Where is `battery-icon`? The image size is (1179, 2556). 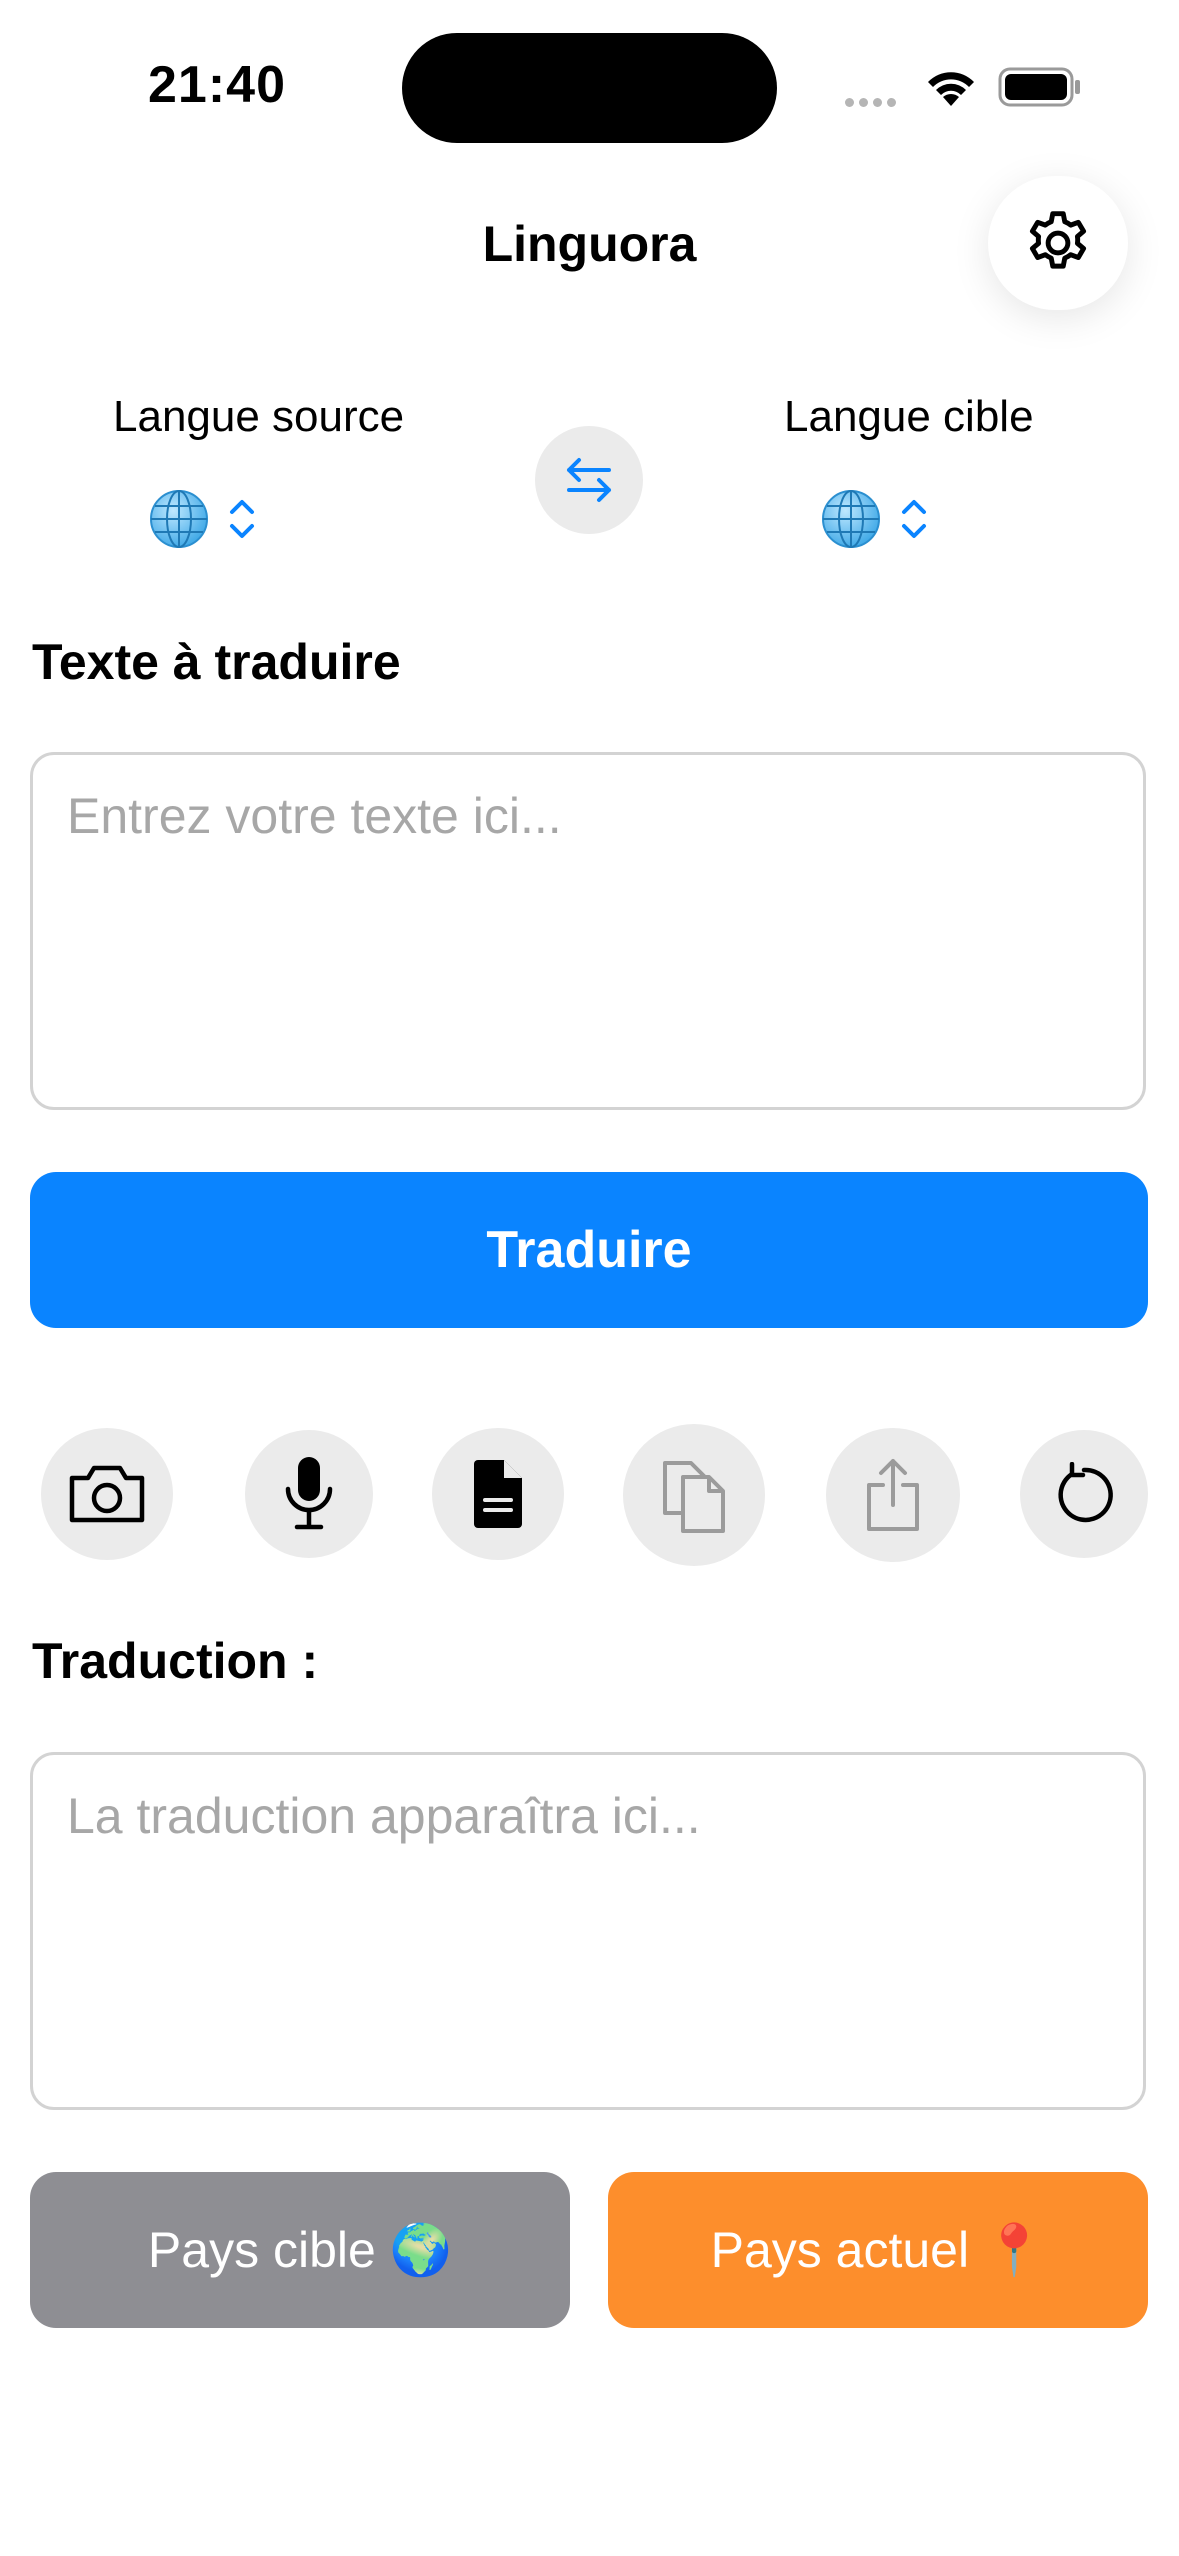 battery-icon is located at coordinates (1039, 87).